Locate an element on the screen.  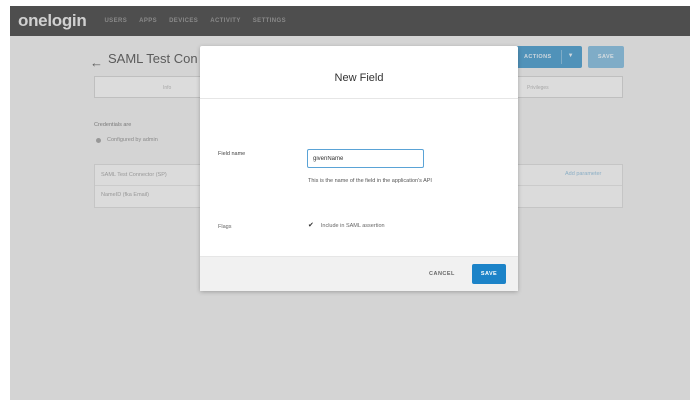
dialog-footer: CANCEL SAVE is located at coordinates (359, 273).